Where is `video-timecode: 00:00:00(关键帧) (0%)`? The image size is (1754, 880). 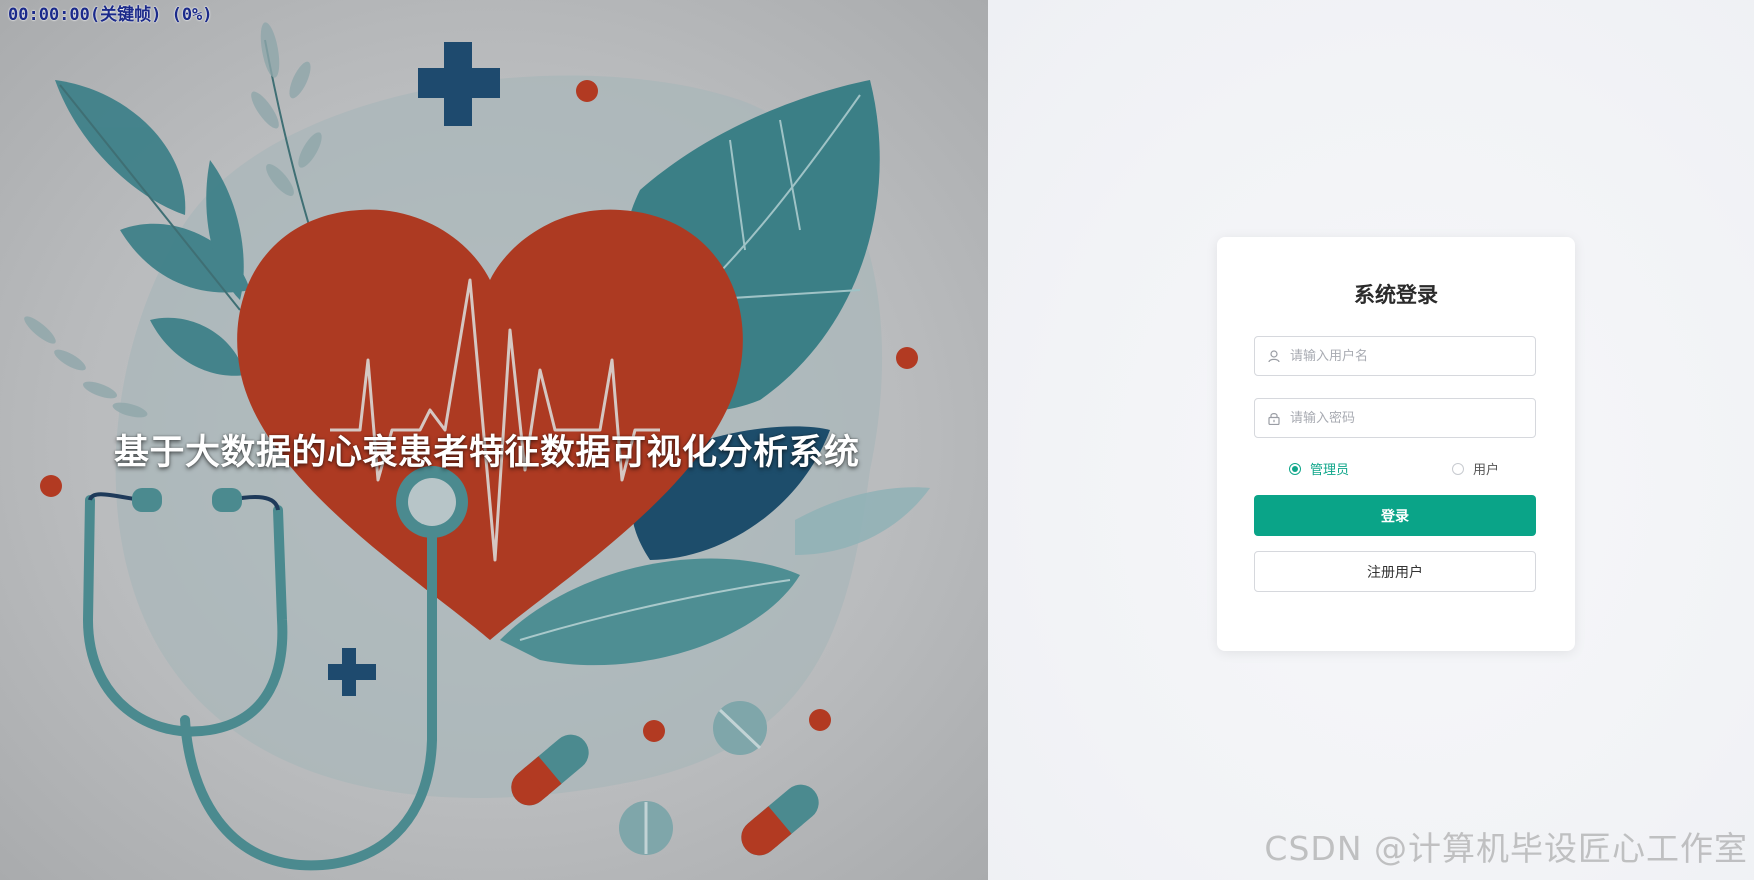 video-timecode: 00:00:00(关键帧) (0%) is located at coordinates (110, 15).